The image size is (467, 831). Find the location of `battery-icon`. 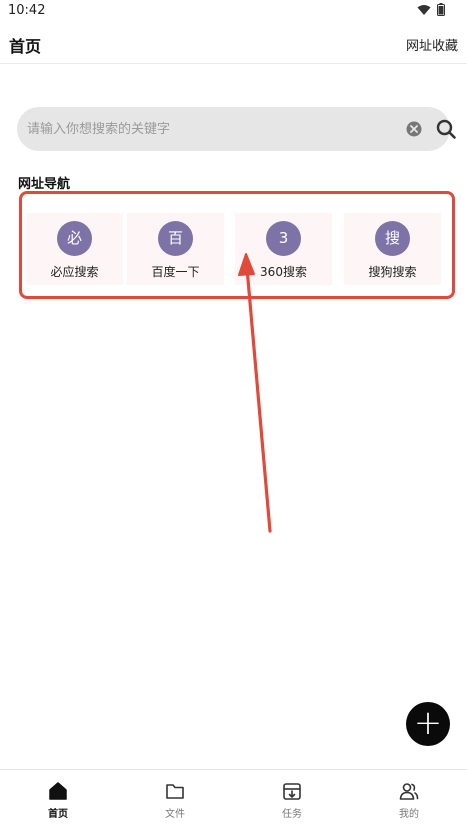

battery-icon is located at coordinates (441, 9).